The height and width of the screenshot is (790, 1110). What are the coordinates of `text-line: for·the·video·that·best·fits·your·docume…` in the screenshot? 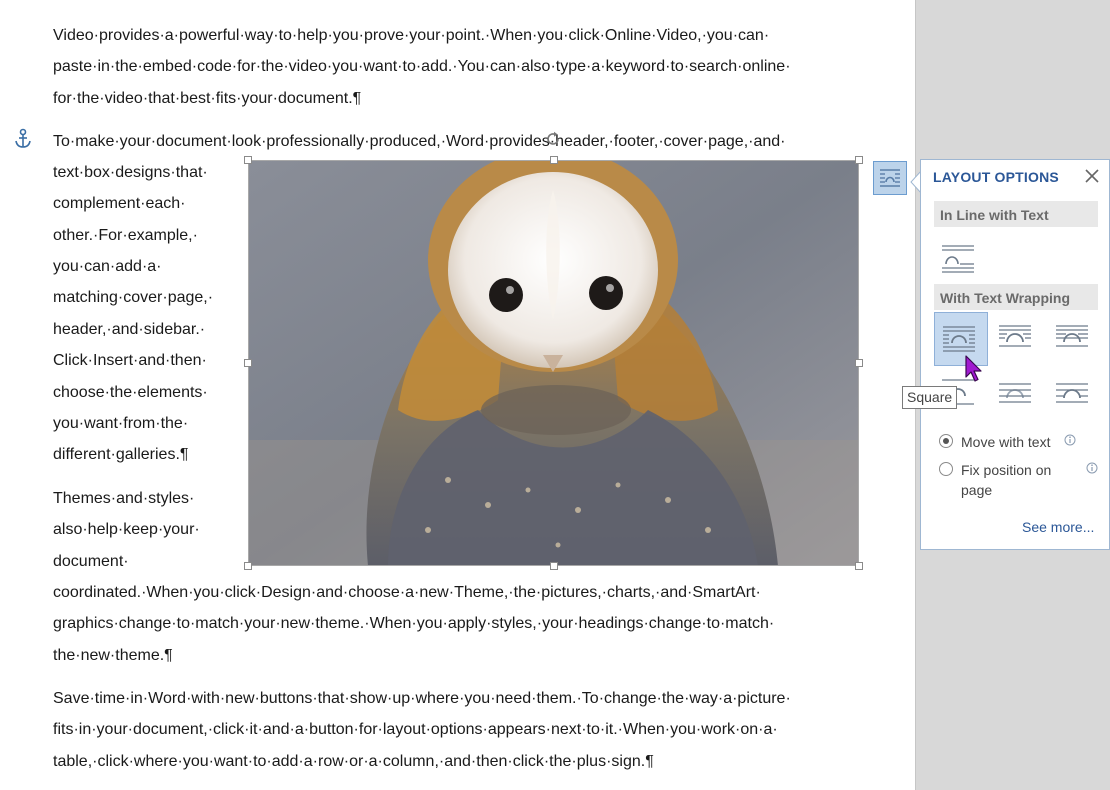 It's located at (207, 99).